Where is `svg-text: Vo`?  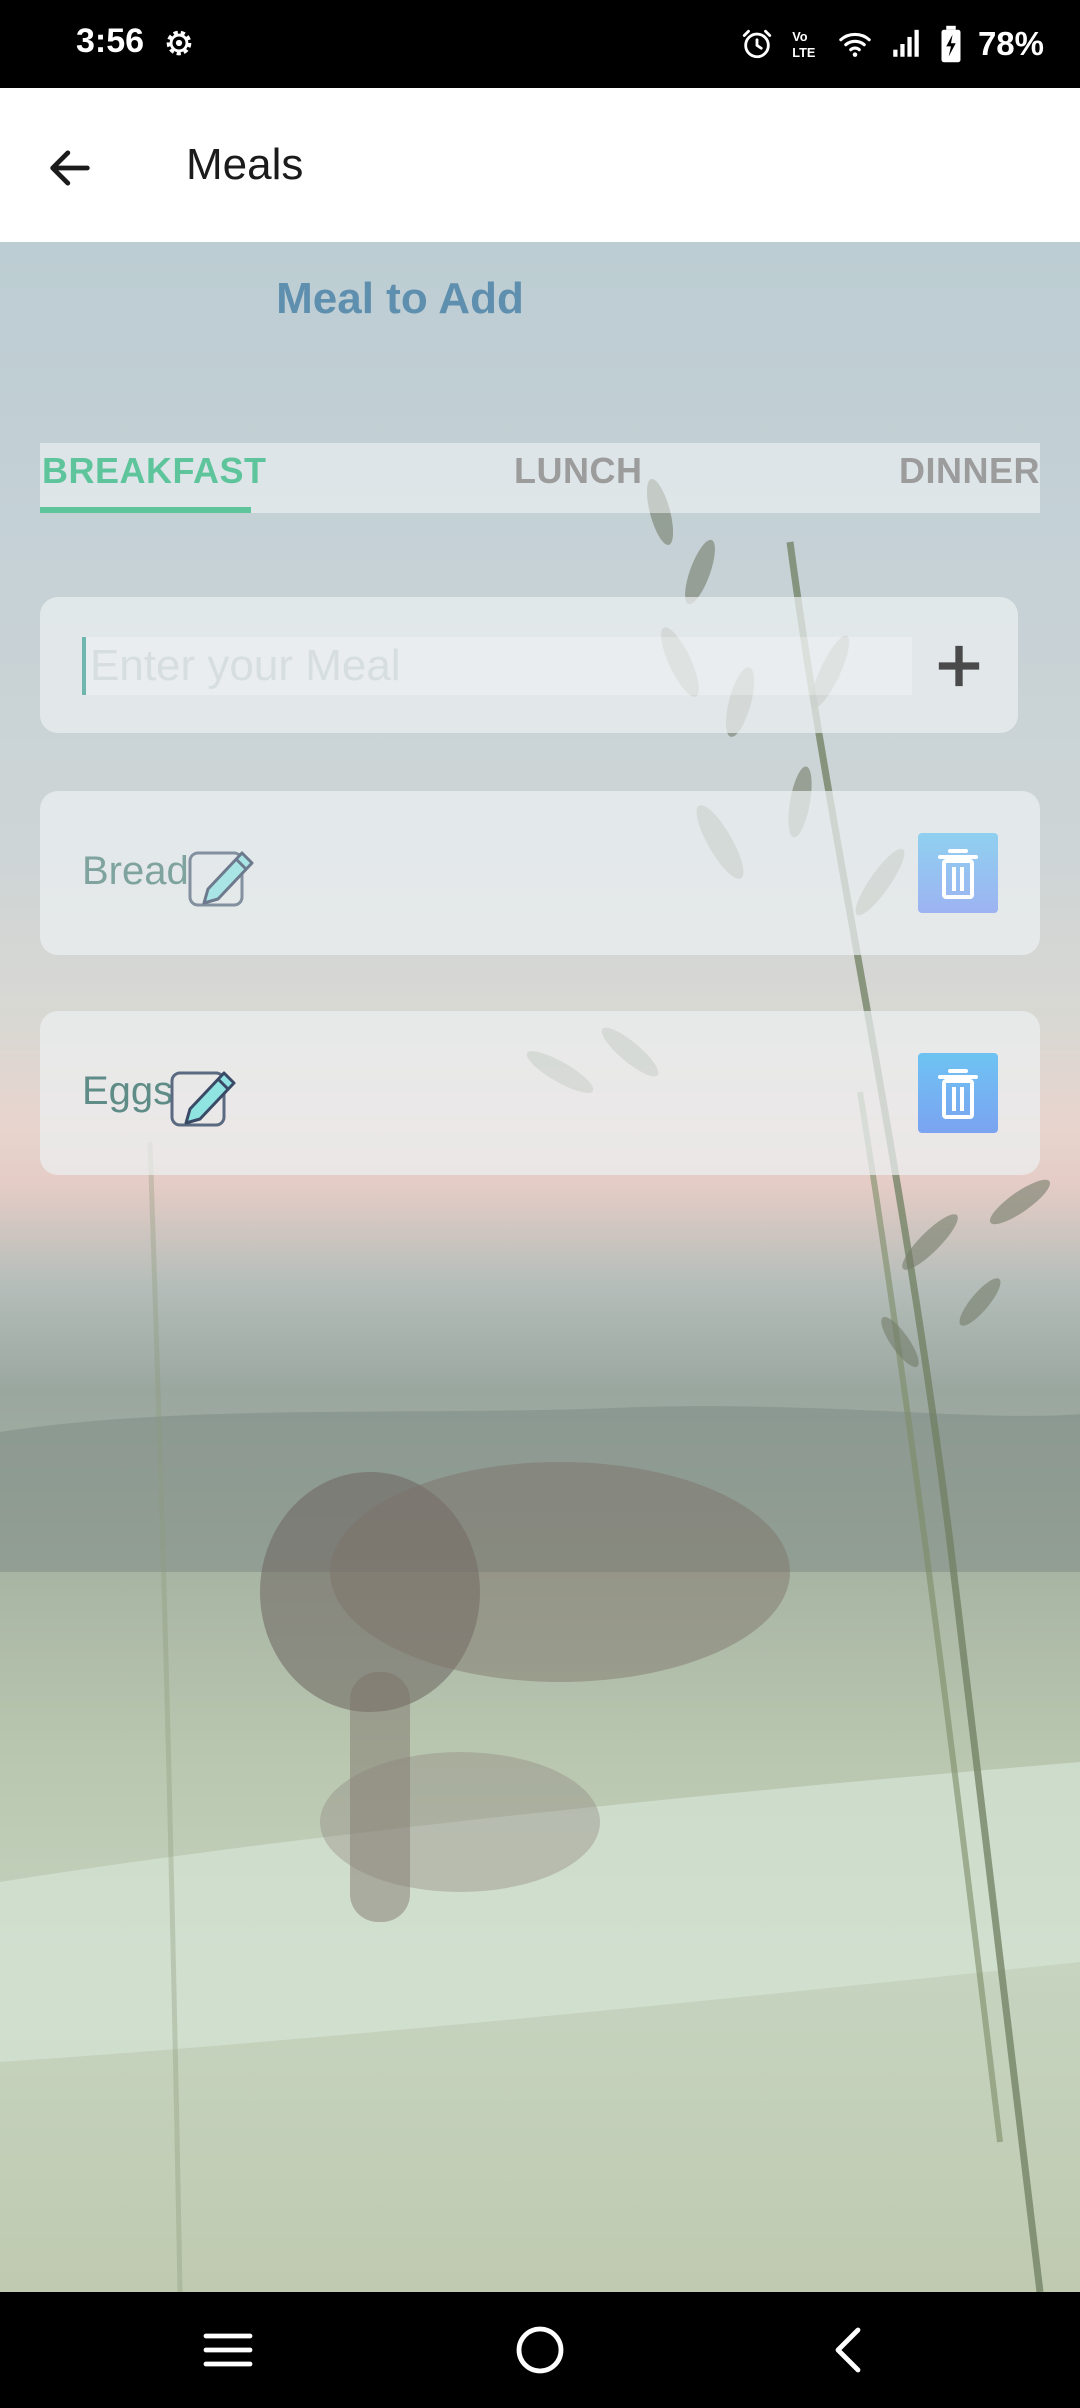
svg-text: Vo is located at coordinates (800, 36).